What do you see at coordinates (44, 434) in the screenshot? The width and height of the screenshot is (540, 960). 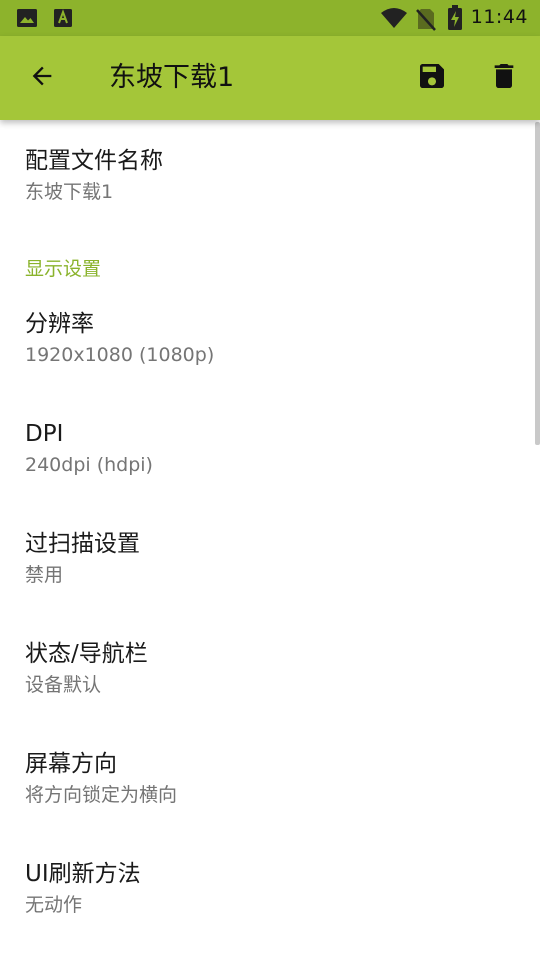 I see `pref-title: DPI` at bounding box center [44, 434].